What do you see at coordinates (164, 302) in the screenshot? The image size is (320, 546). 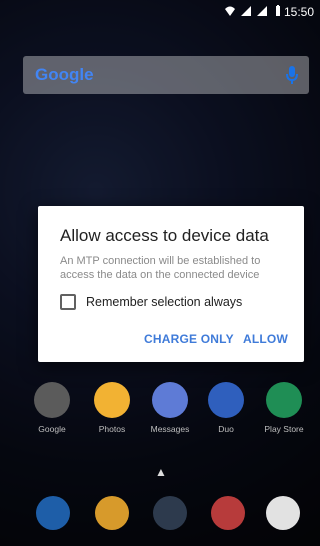 I see `remember-selection-label: Remember selection always` at bounding box center [164, 302].